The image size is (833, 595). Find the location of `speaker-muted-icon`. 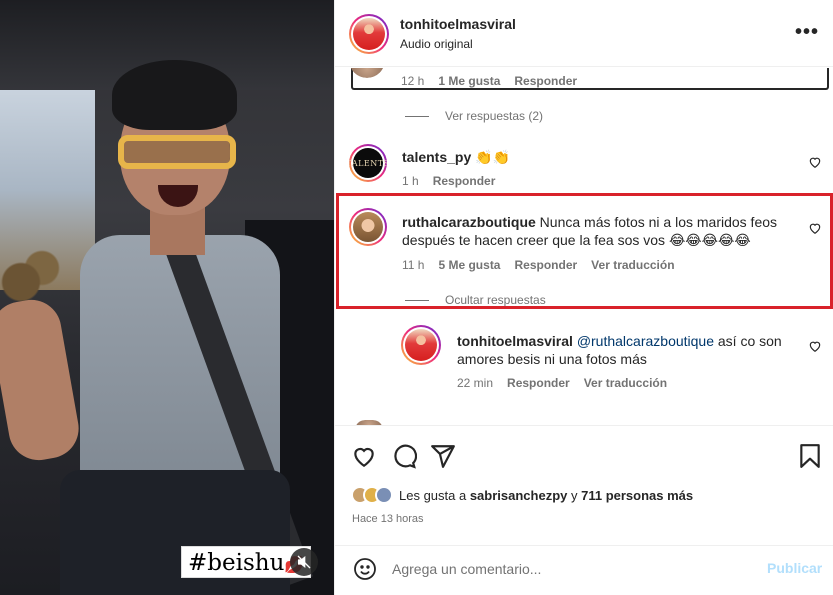

speaker-muted-icon is located at coordinates (304, 562).